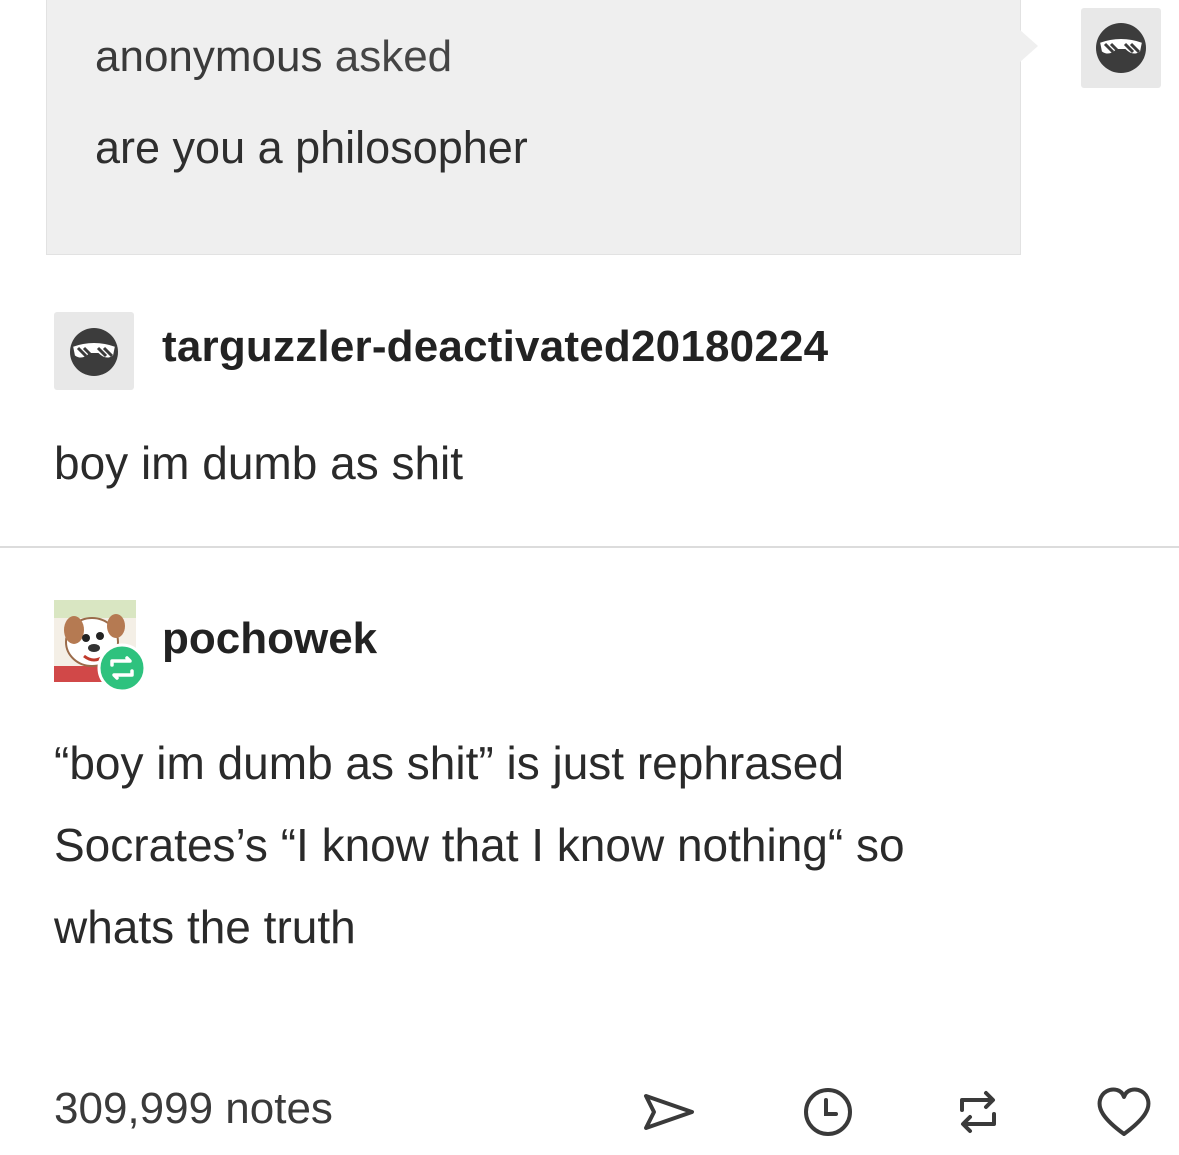 The image size is (1179, 1155). I want to click on reblog-badge-icon, so click(122, 668).